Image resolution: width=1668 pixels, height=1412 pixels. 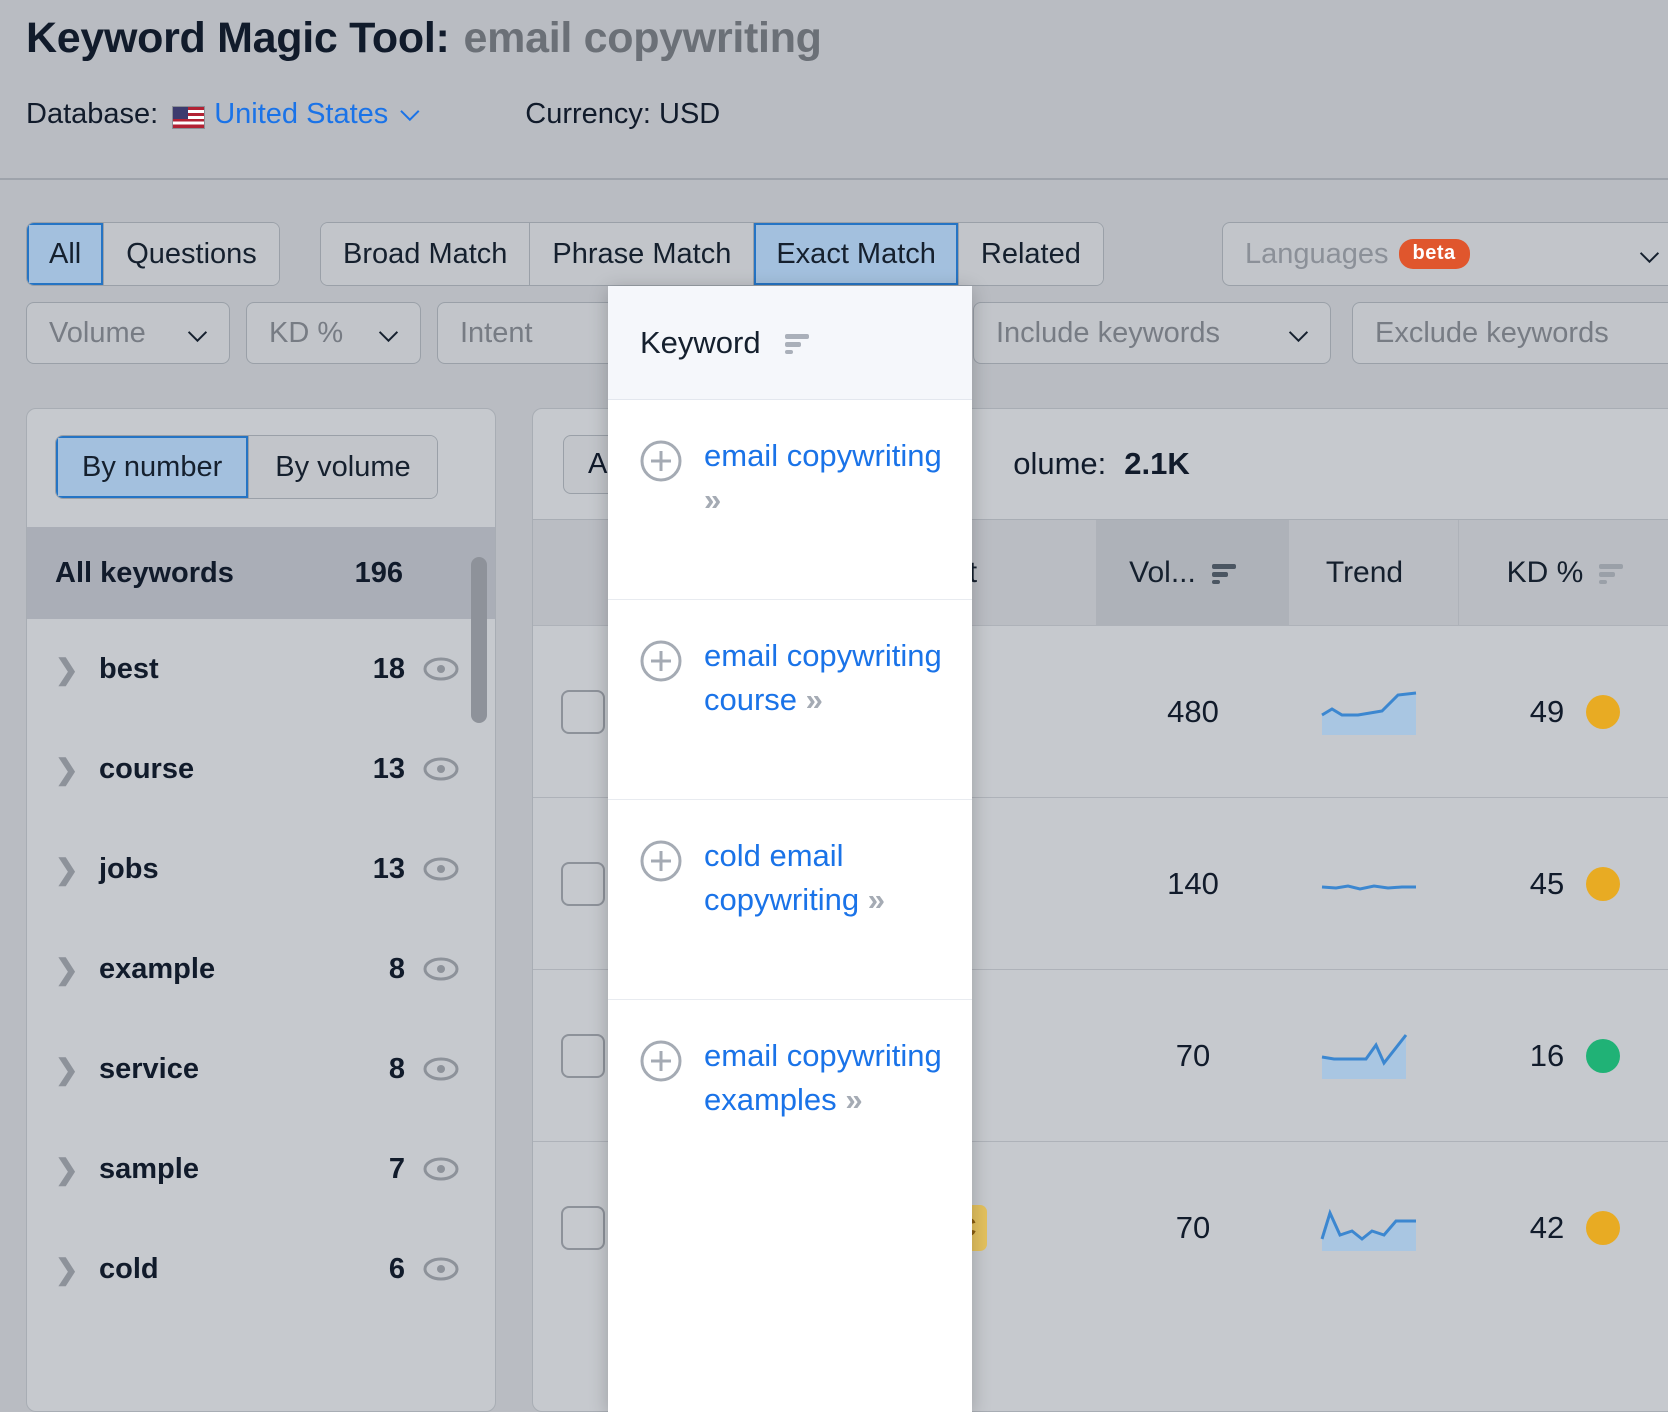 What do you see at coordinates (1374, 572) in the screenshot?
I see `header-trend: Trend` at bounding box center [1374, 572].